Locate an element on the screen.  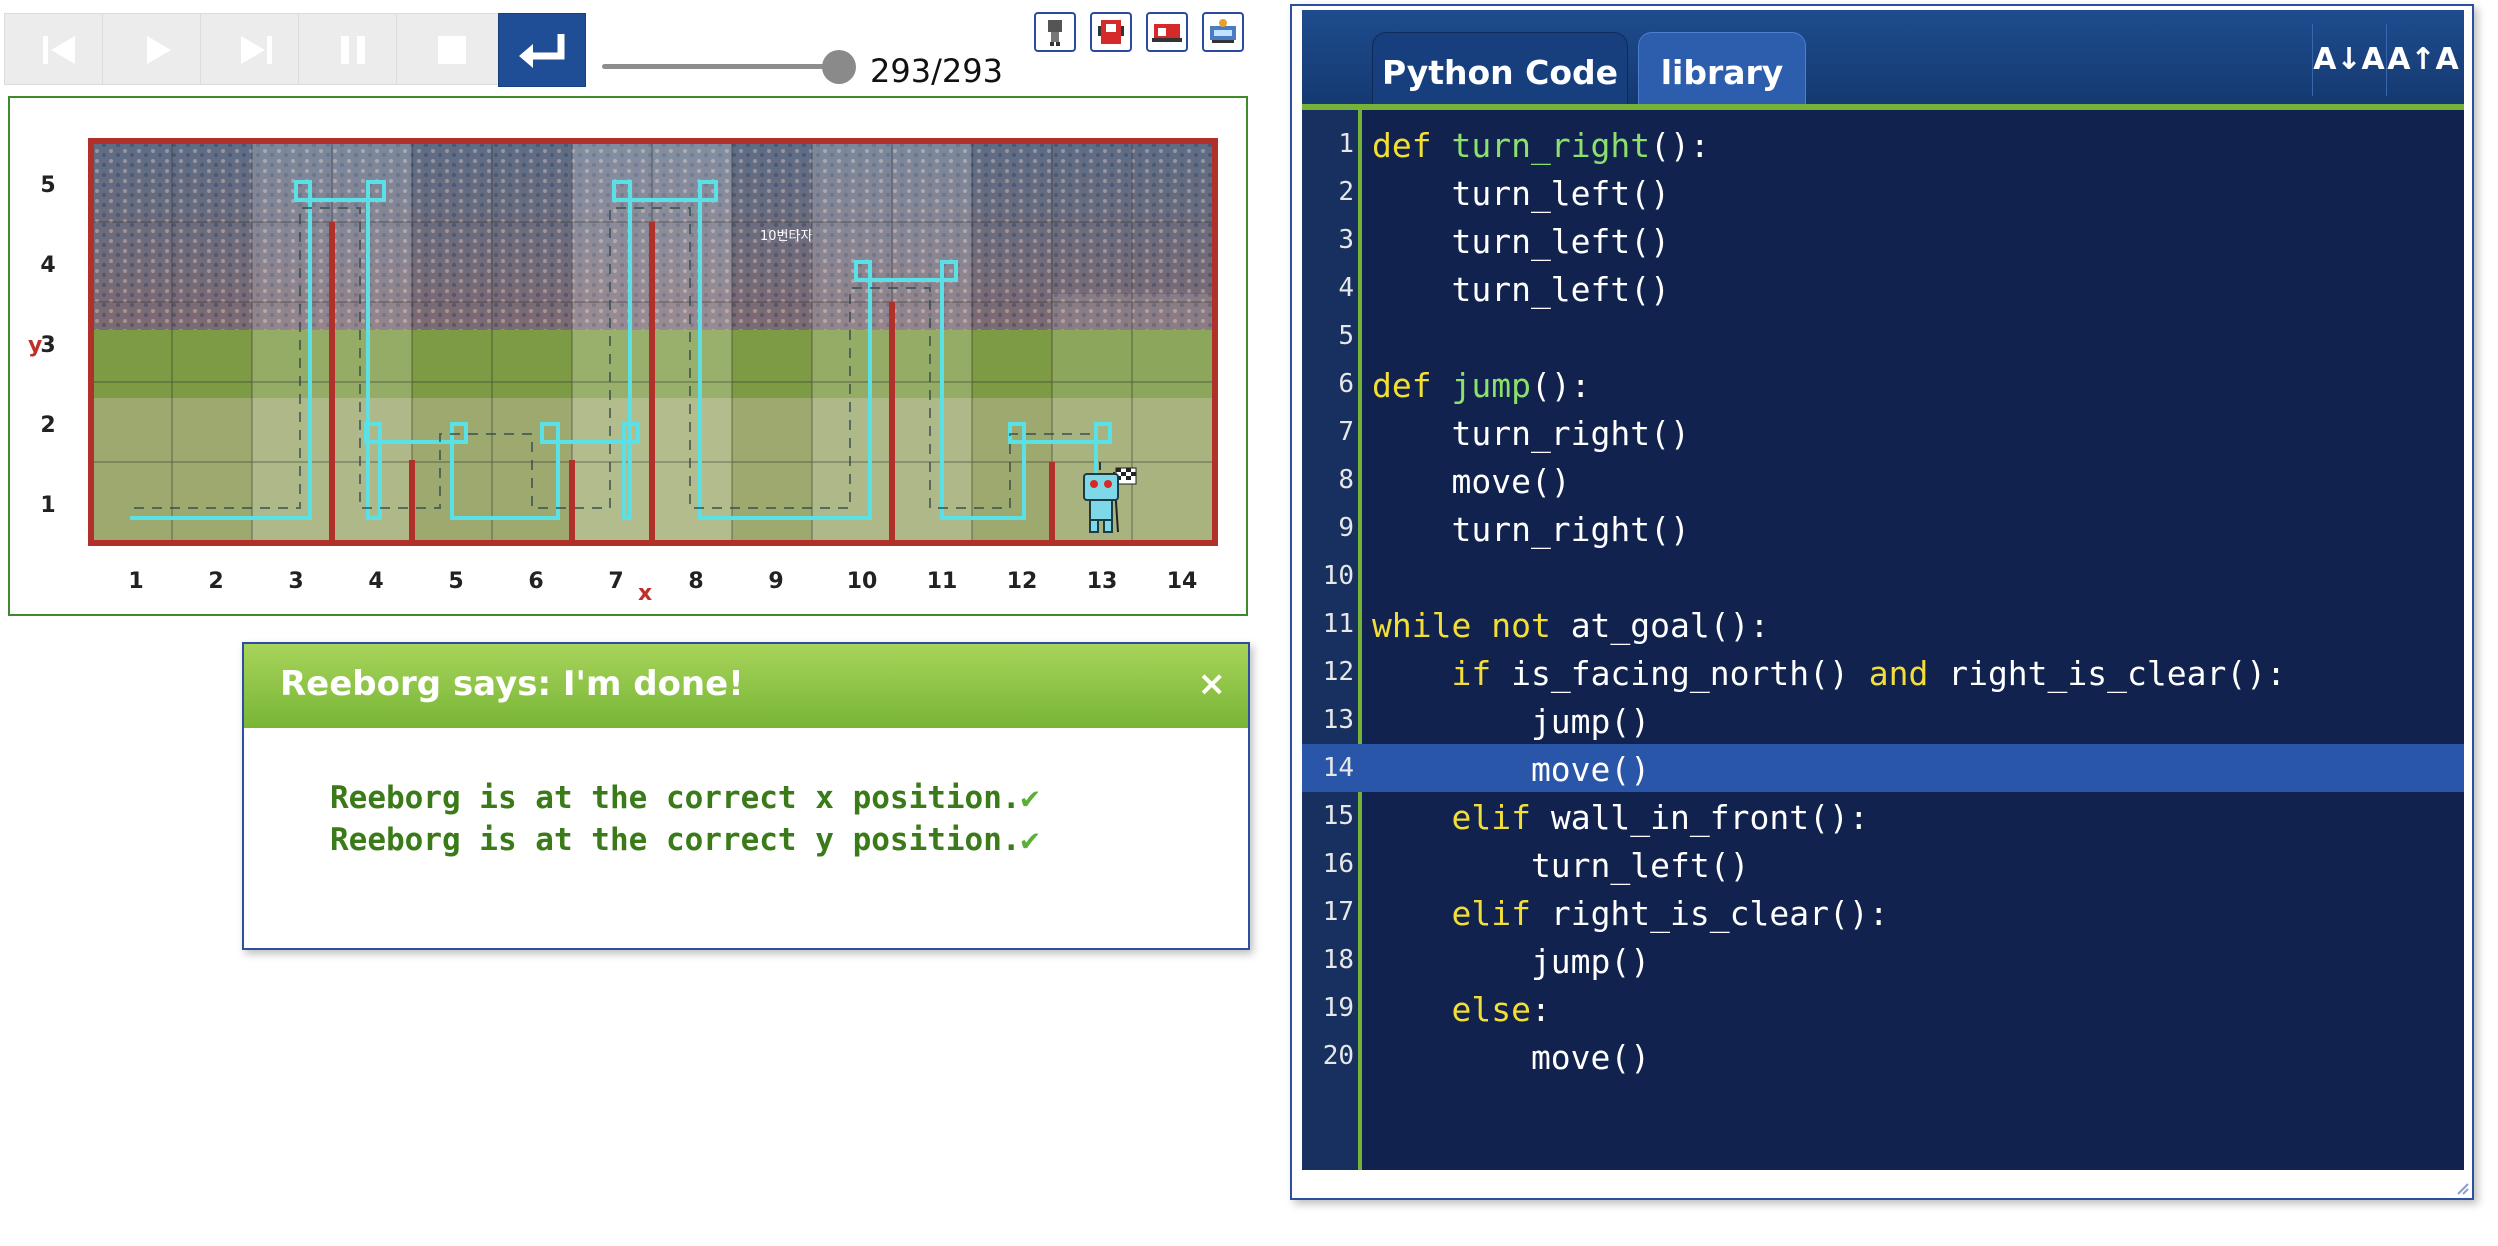
line-number: 11 is located at coordinates (1338, 624).